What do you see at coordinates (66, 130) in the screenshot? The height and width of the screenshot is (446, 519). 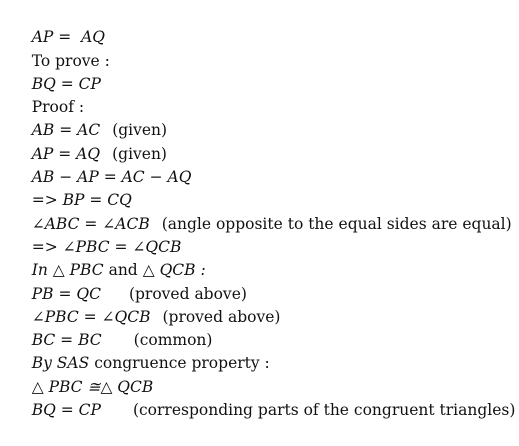 I see `math-expression: AB = AC` at bounding box center [66, 130].